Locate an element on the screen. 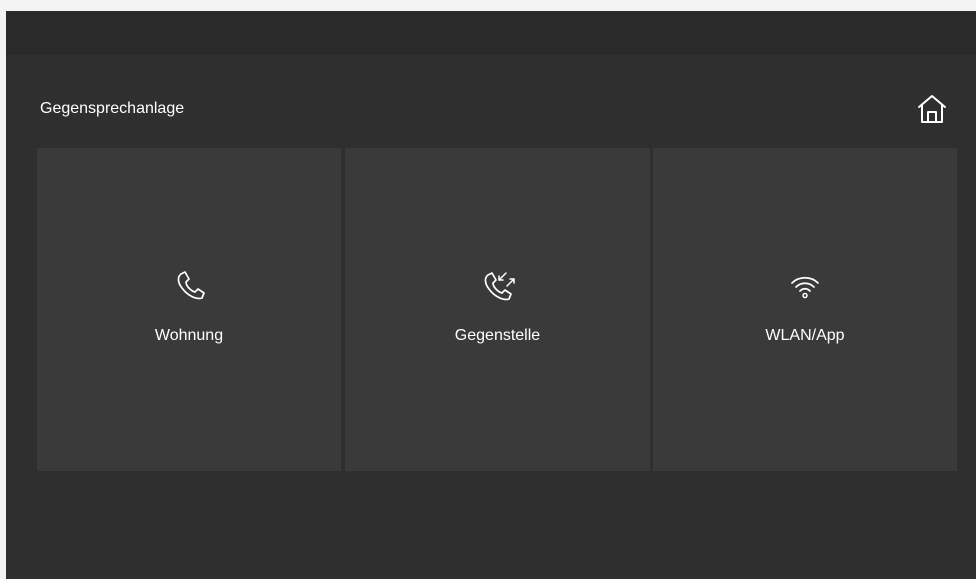 Image resolution: width=976 pixels, height=579 pixels. tile-label-gegenstelle: Gegenstelle is located at coordinates (497, 335).